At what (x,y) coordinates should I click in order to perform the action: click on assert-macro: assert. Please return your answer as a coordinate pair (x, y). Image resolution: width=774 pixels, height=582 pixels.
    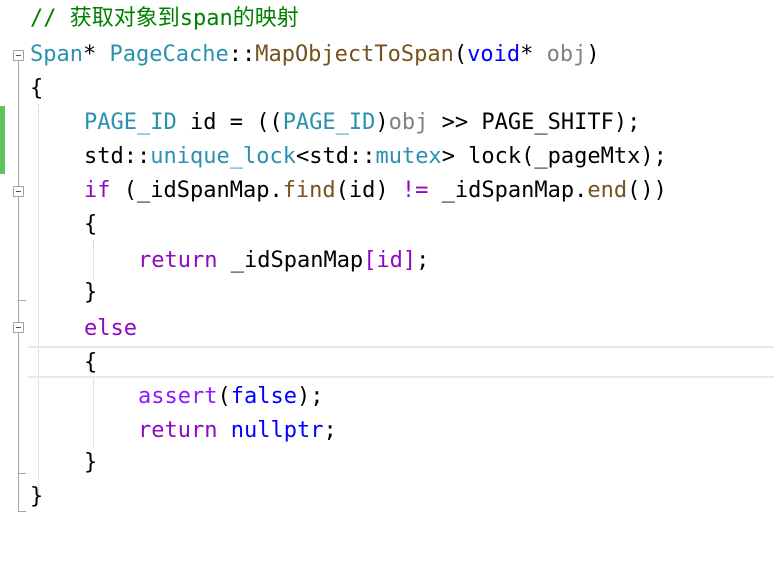
    Looking at the image, I should click on (178, 396).